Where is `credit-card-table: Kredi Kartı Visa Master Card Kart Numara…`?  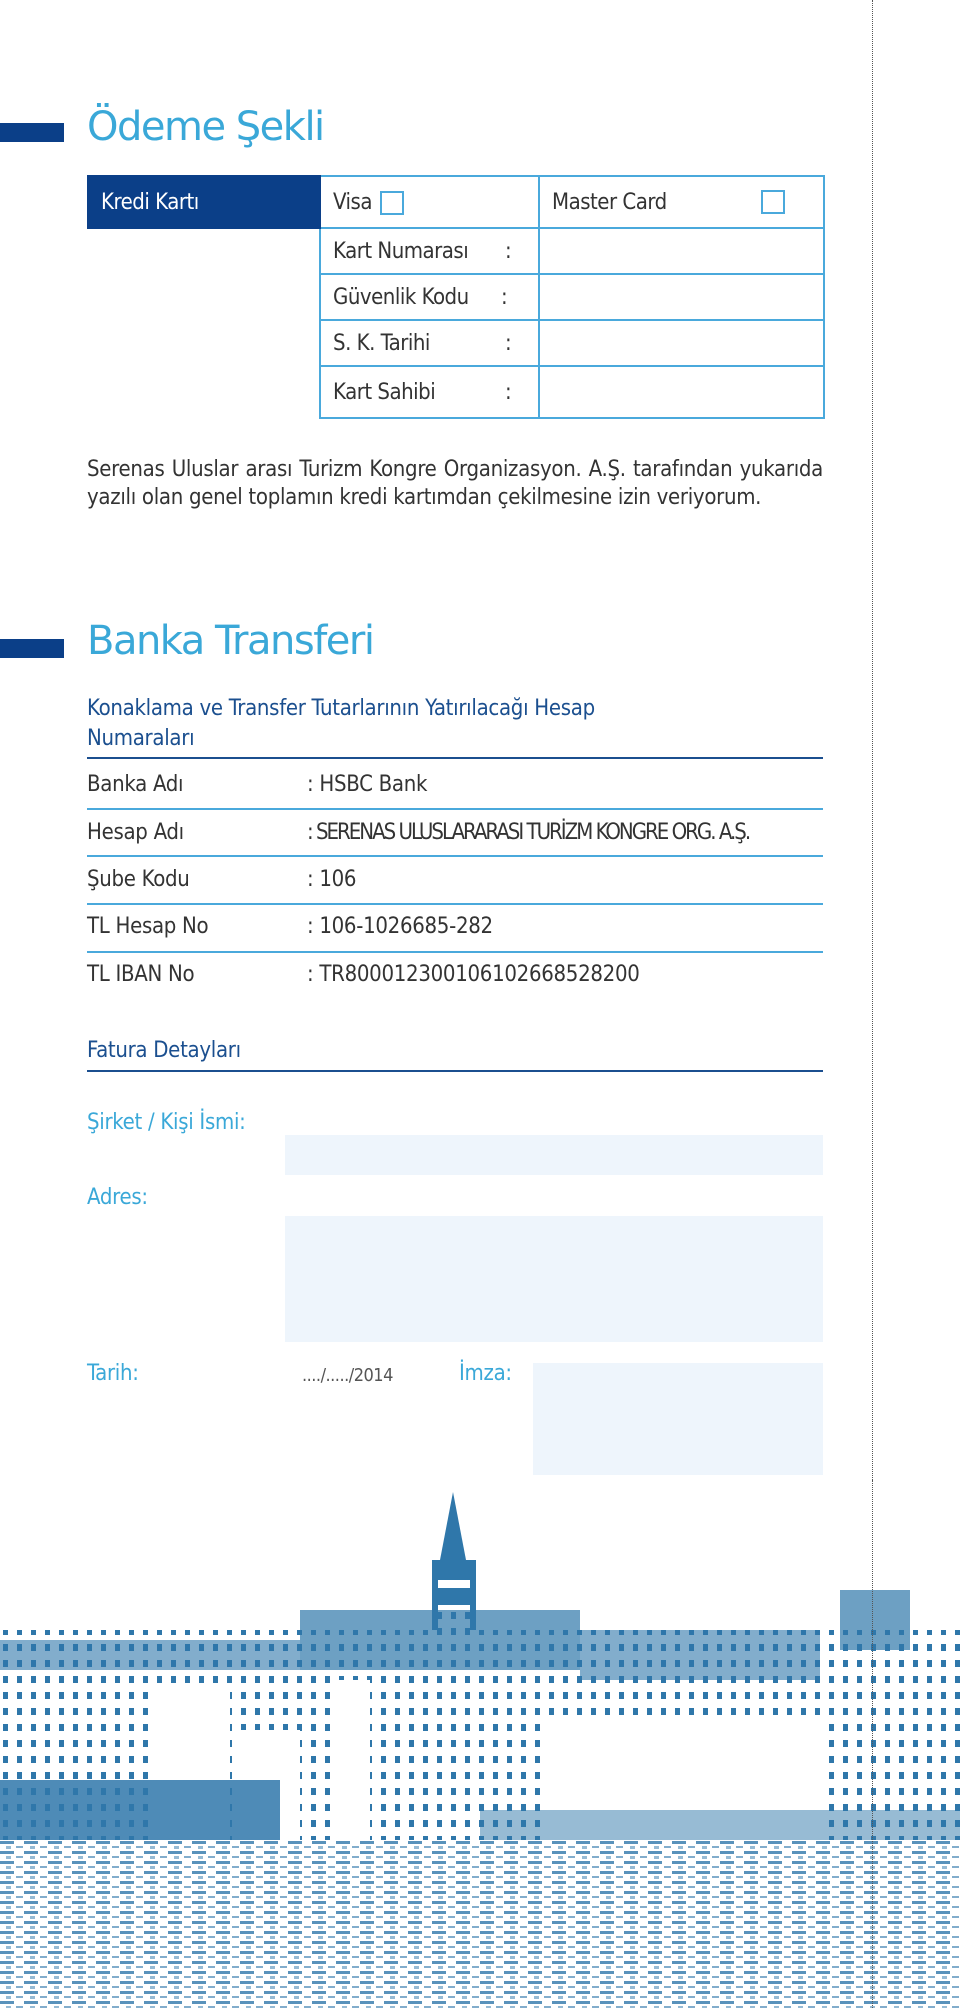
credit-card-table: Kredi Kartı Visa Master Card Kart Numara… is located at coordinates (456, 297).